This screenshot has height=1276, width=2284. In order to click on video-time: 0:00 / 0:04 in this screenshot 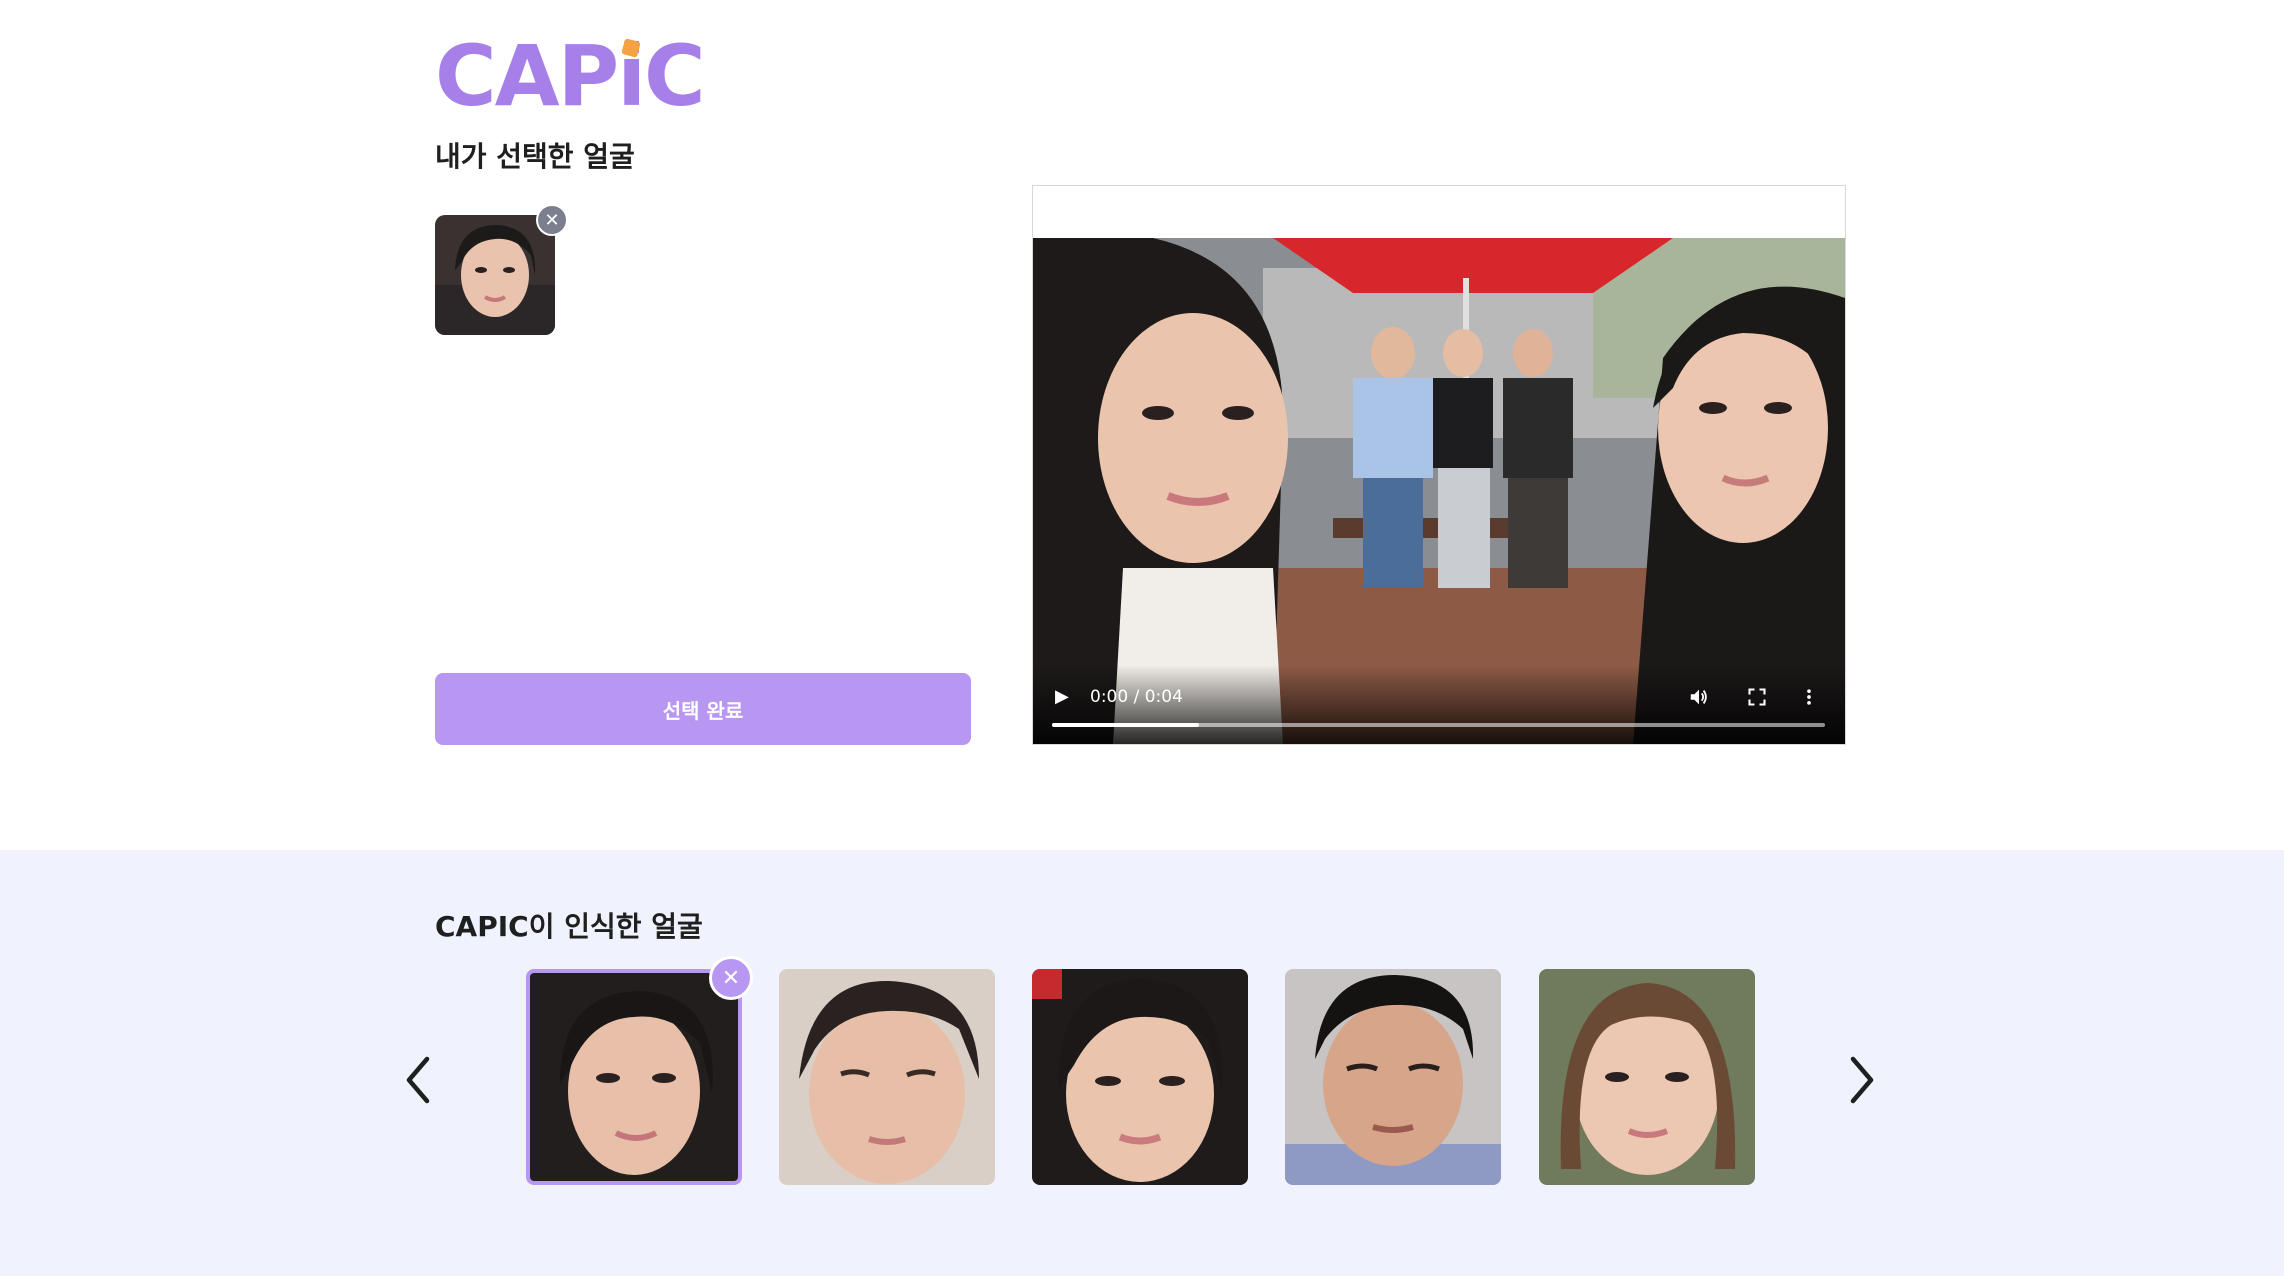, I will do `click(1136, 697)`.